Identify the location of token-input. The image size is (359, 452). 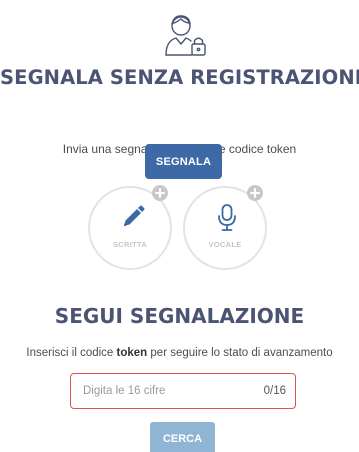
(168, 391).